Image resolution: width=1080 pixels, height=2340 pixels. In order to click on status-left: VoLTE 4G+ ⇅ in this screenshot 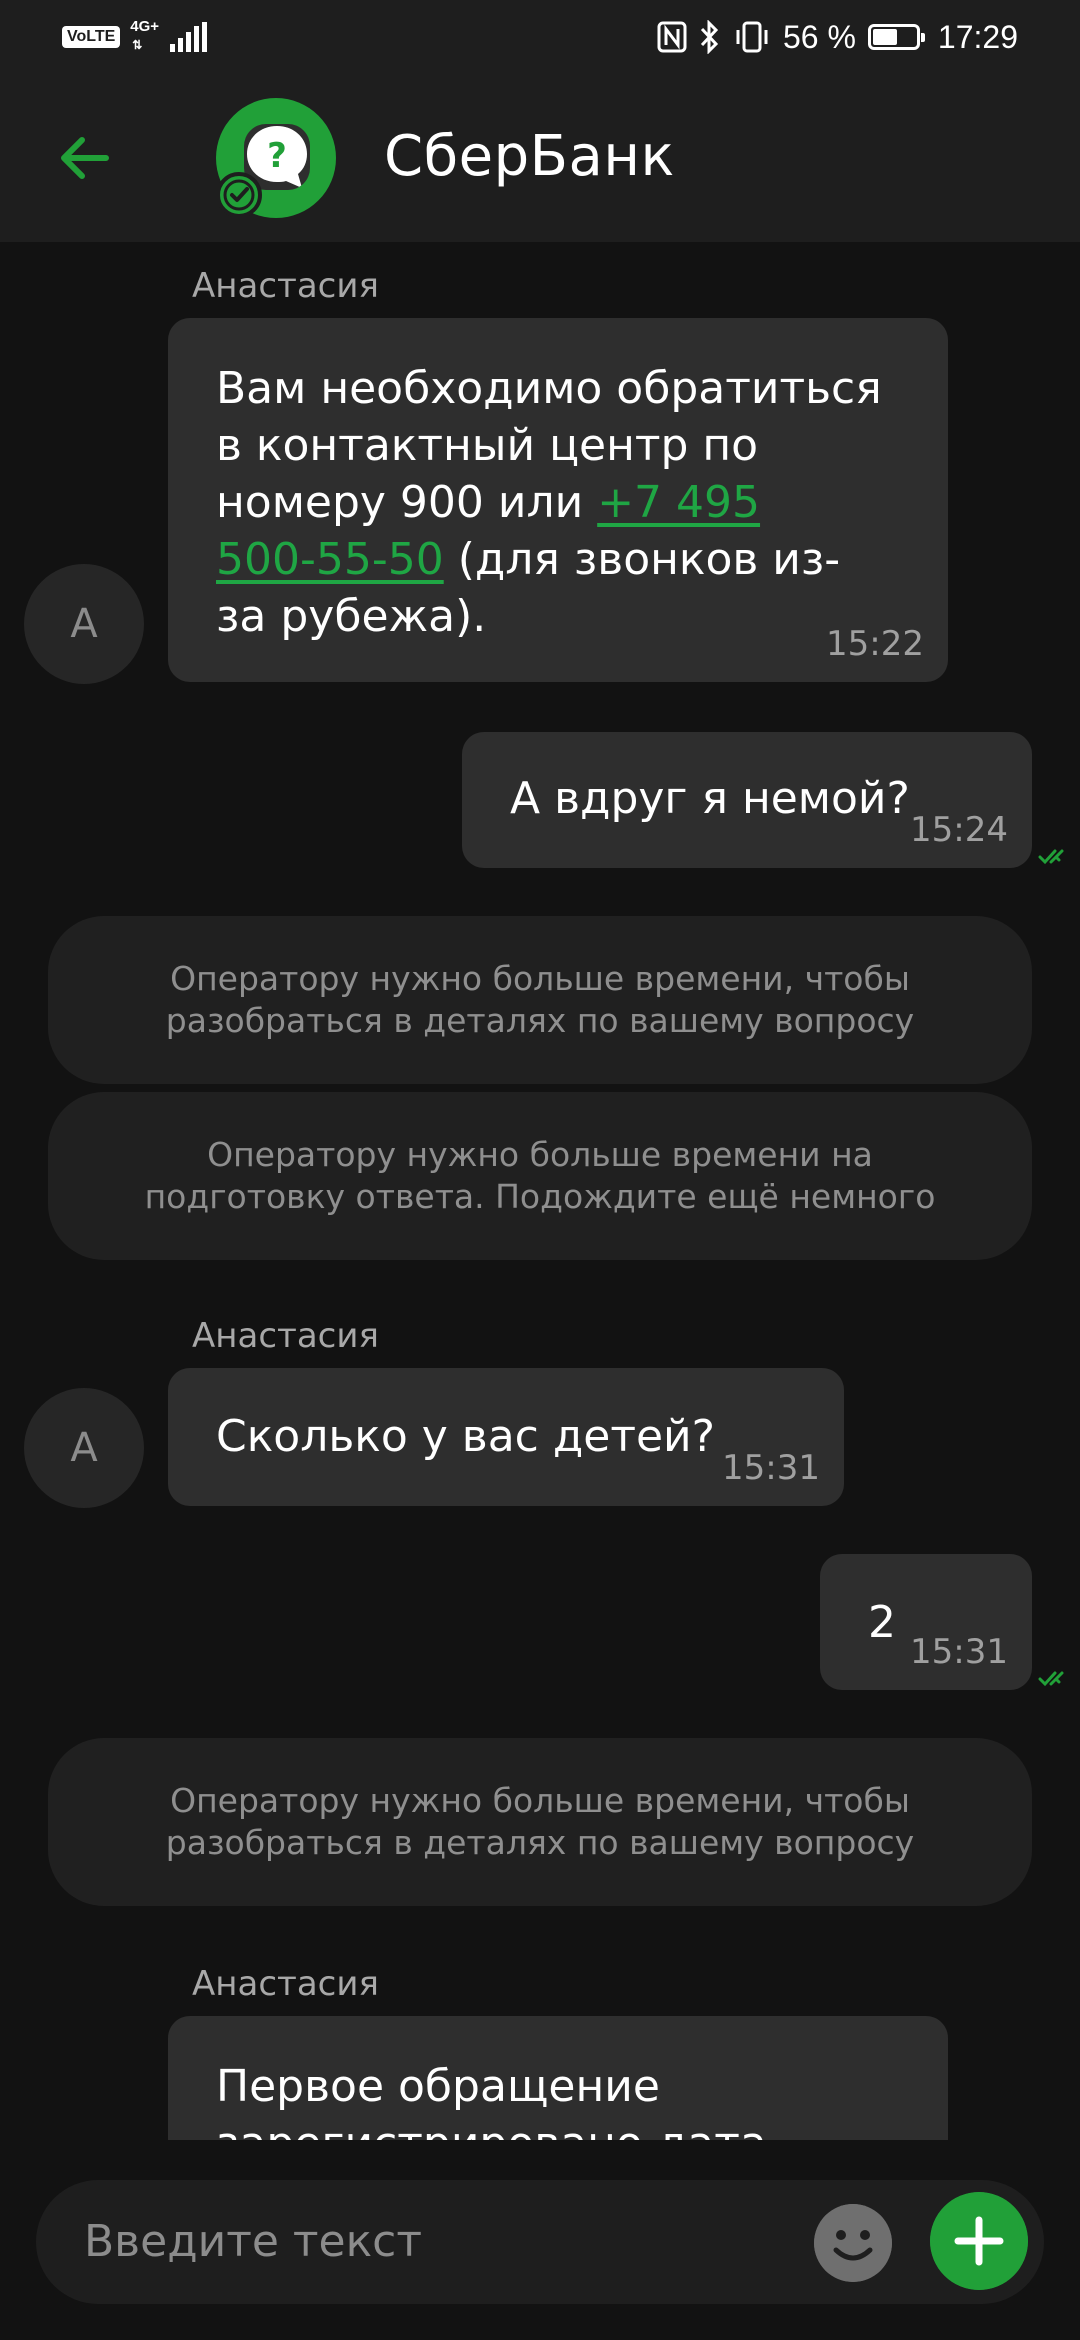, I will do `click(135, 36)`.